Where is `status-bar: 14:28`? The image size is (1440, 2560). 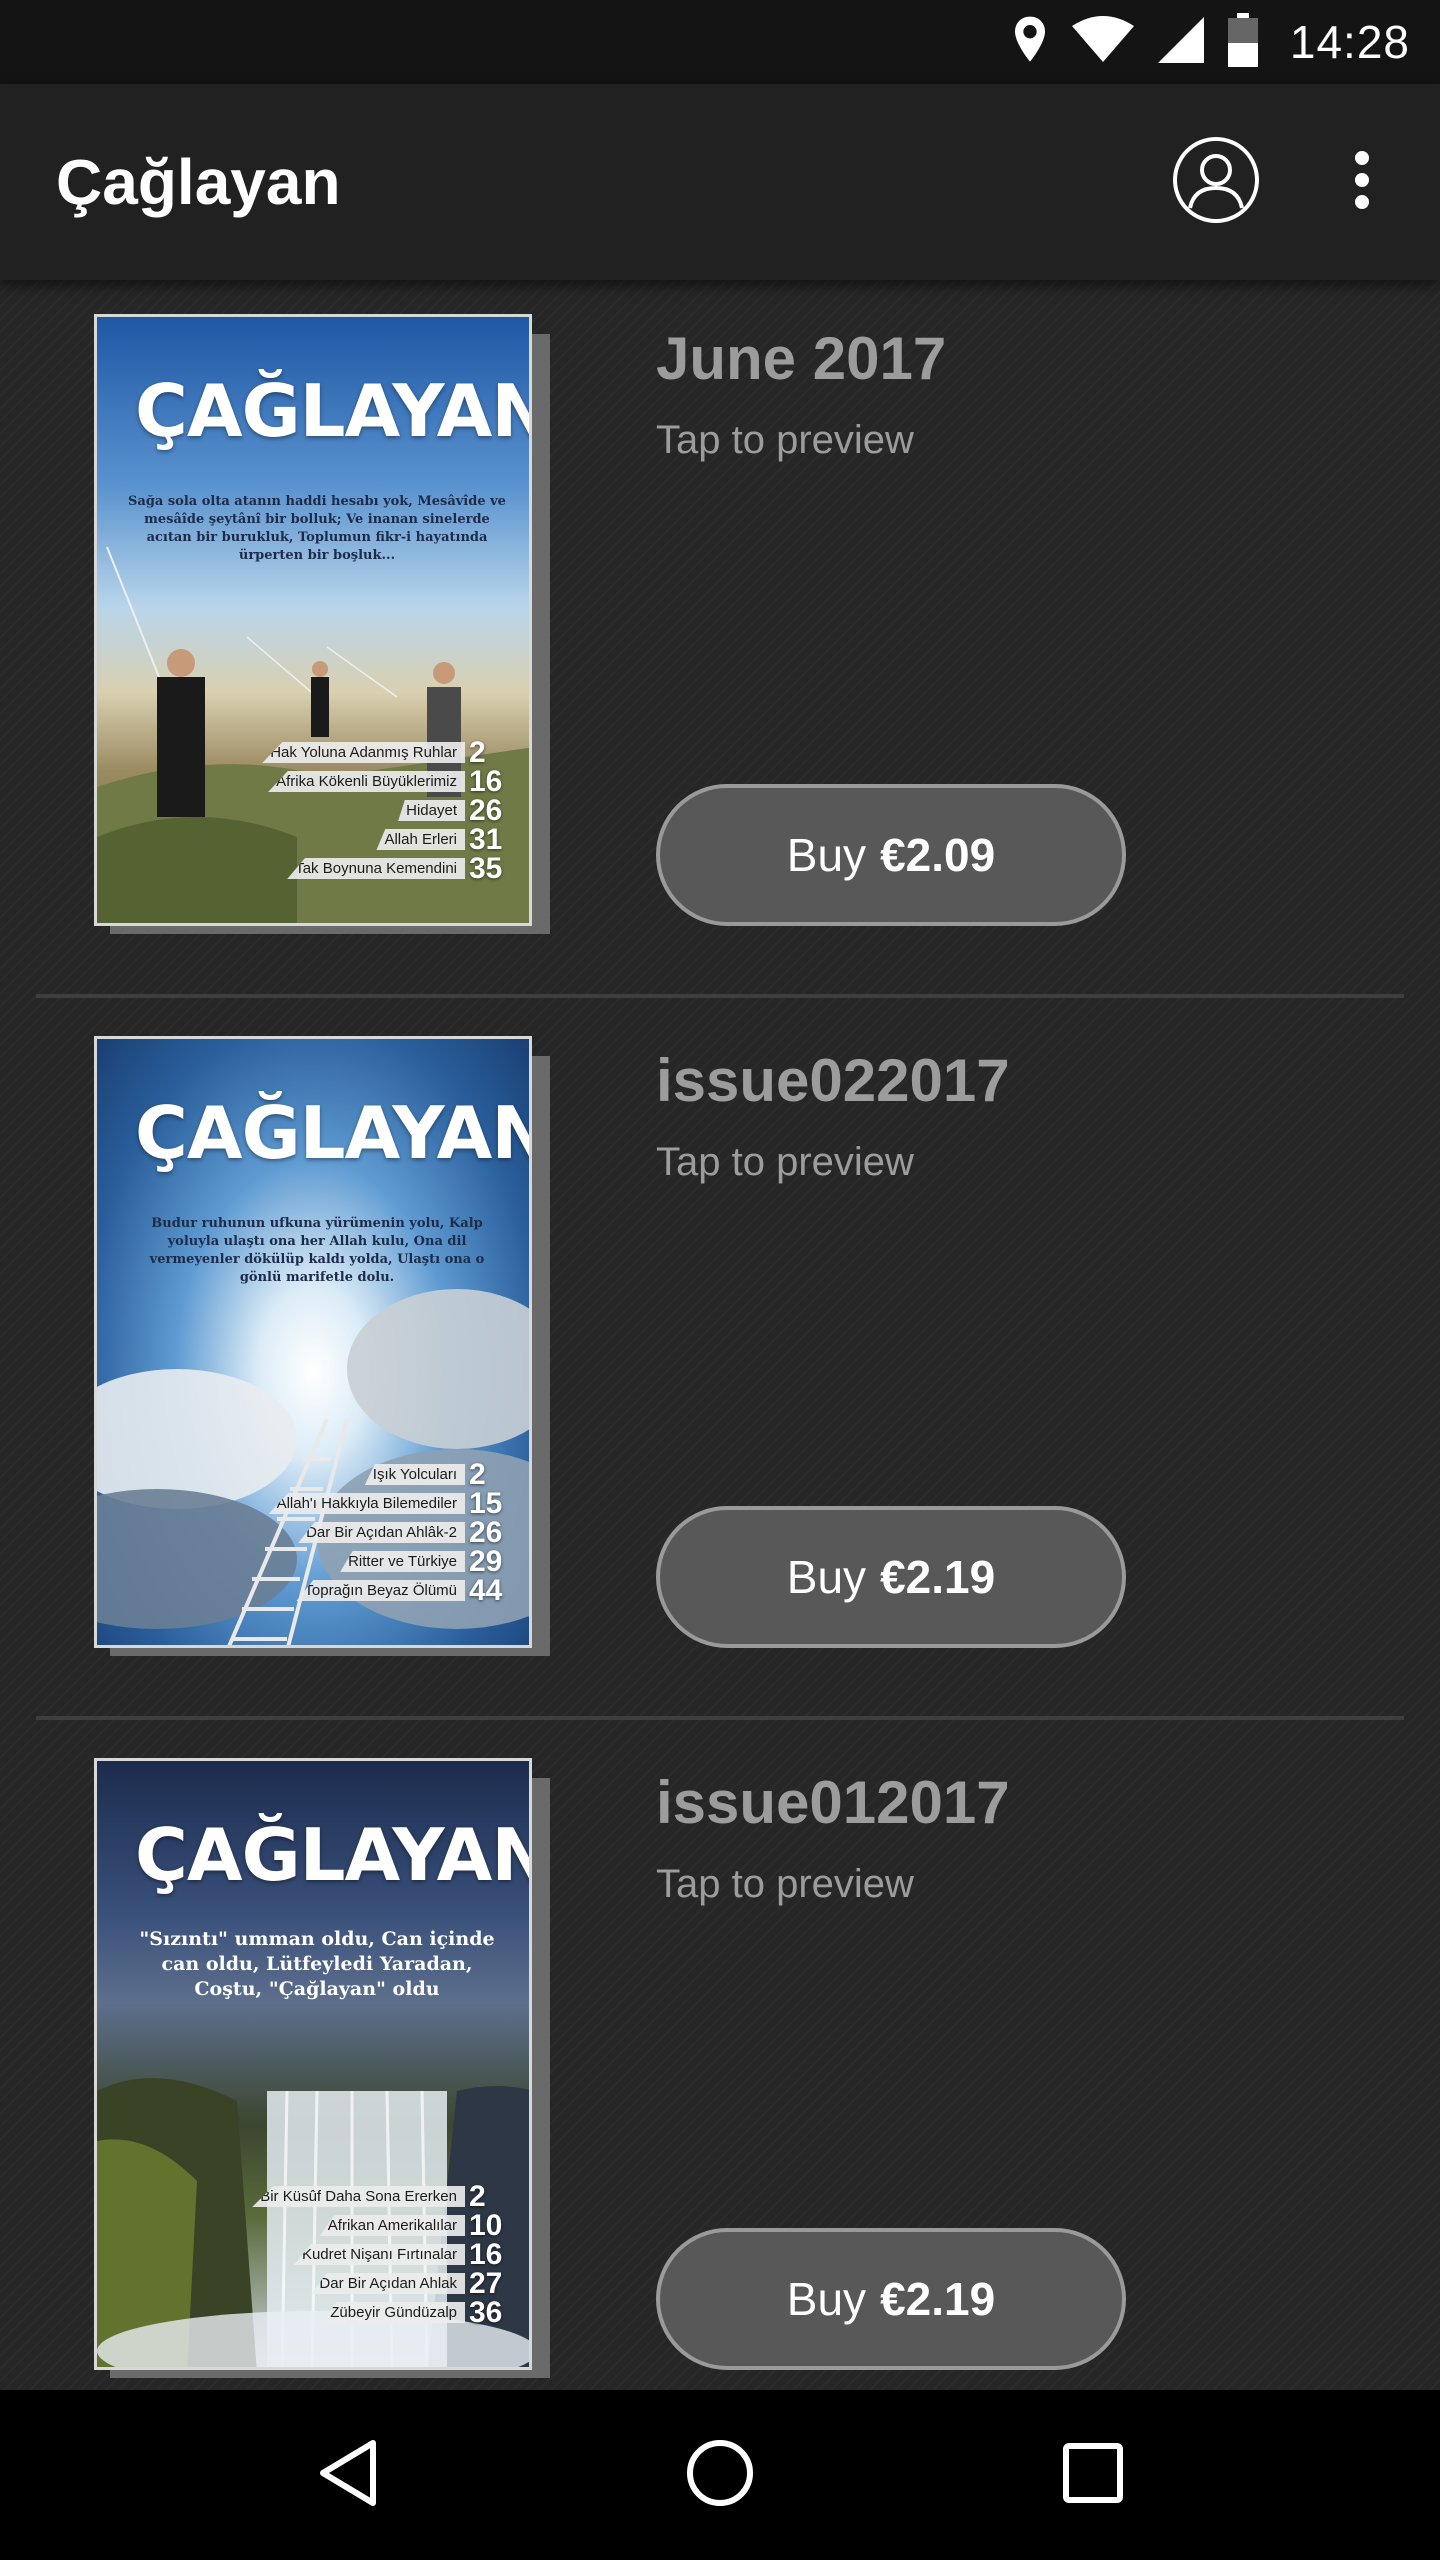 status-bar: 14:28 is located at coordinates (720, 42).